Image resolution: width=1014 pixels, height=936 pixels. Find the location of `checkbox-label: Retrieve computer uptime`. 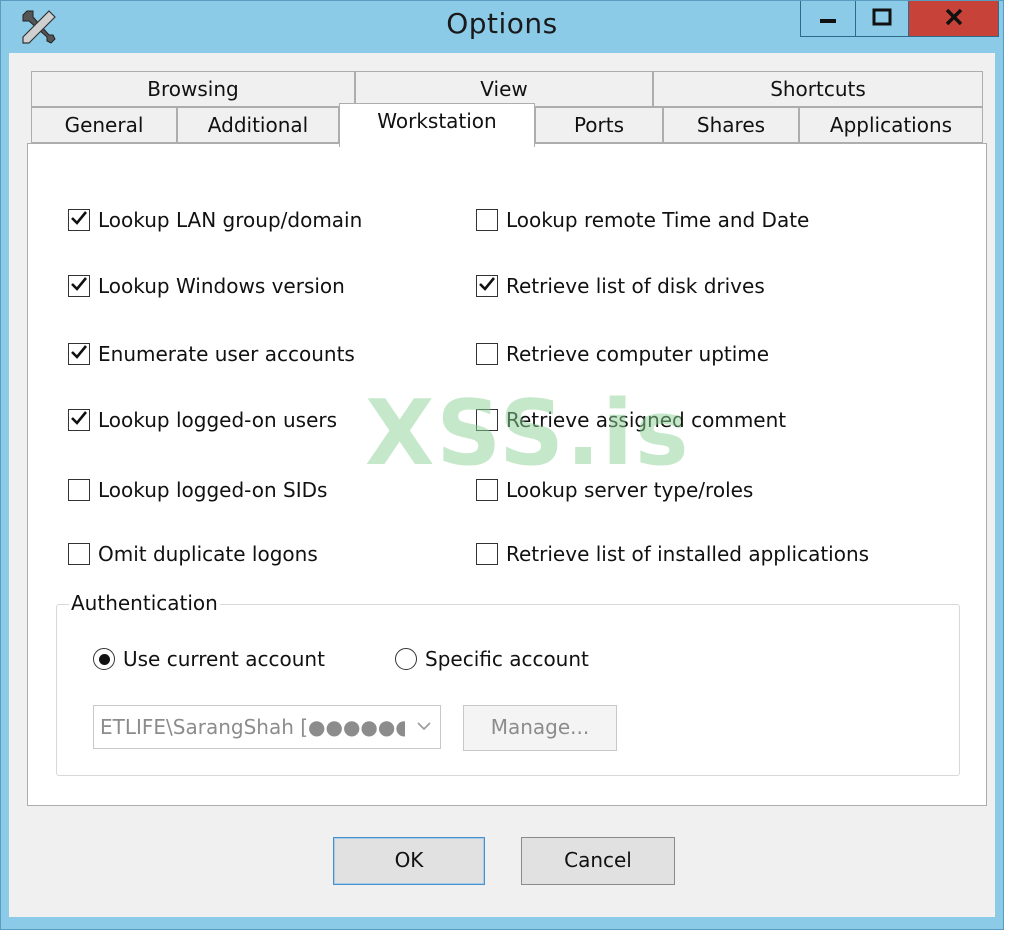

checkbox-label: Retrieve computer uptime is located at coordinates (638, 354).